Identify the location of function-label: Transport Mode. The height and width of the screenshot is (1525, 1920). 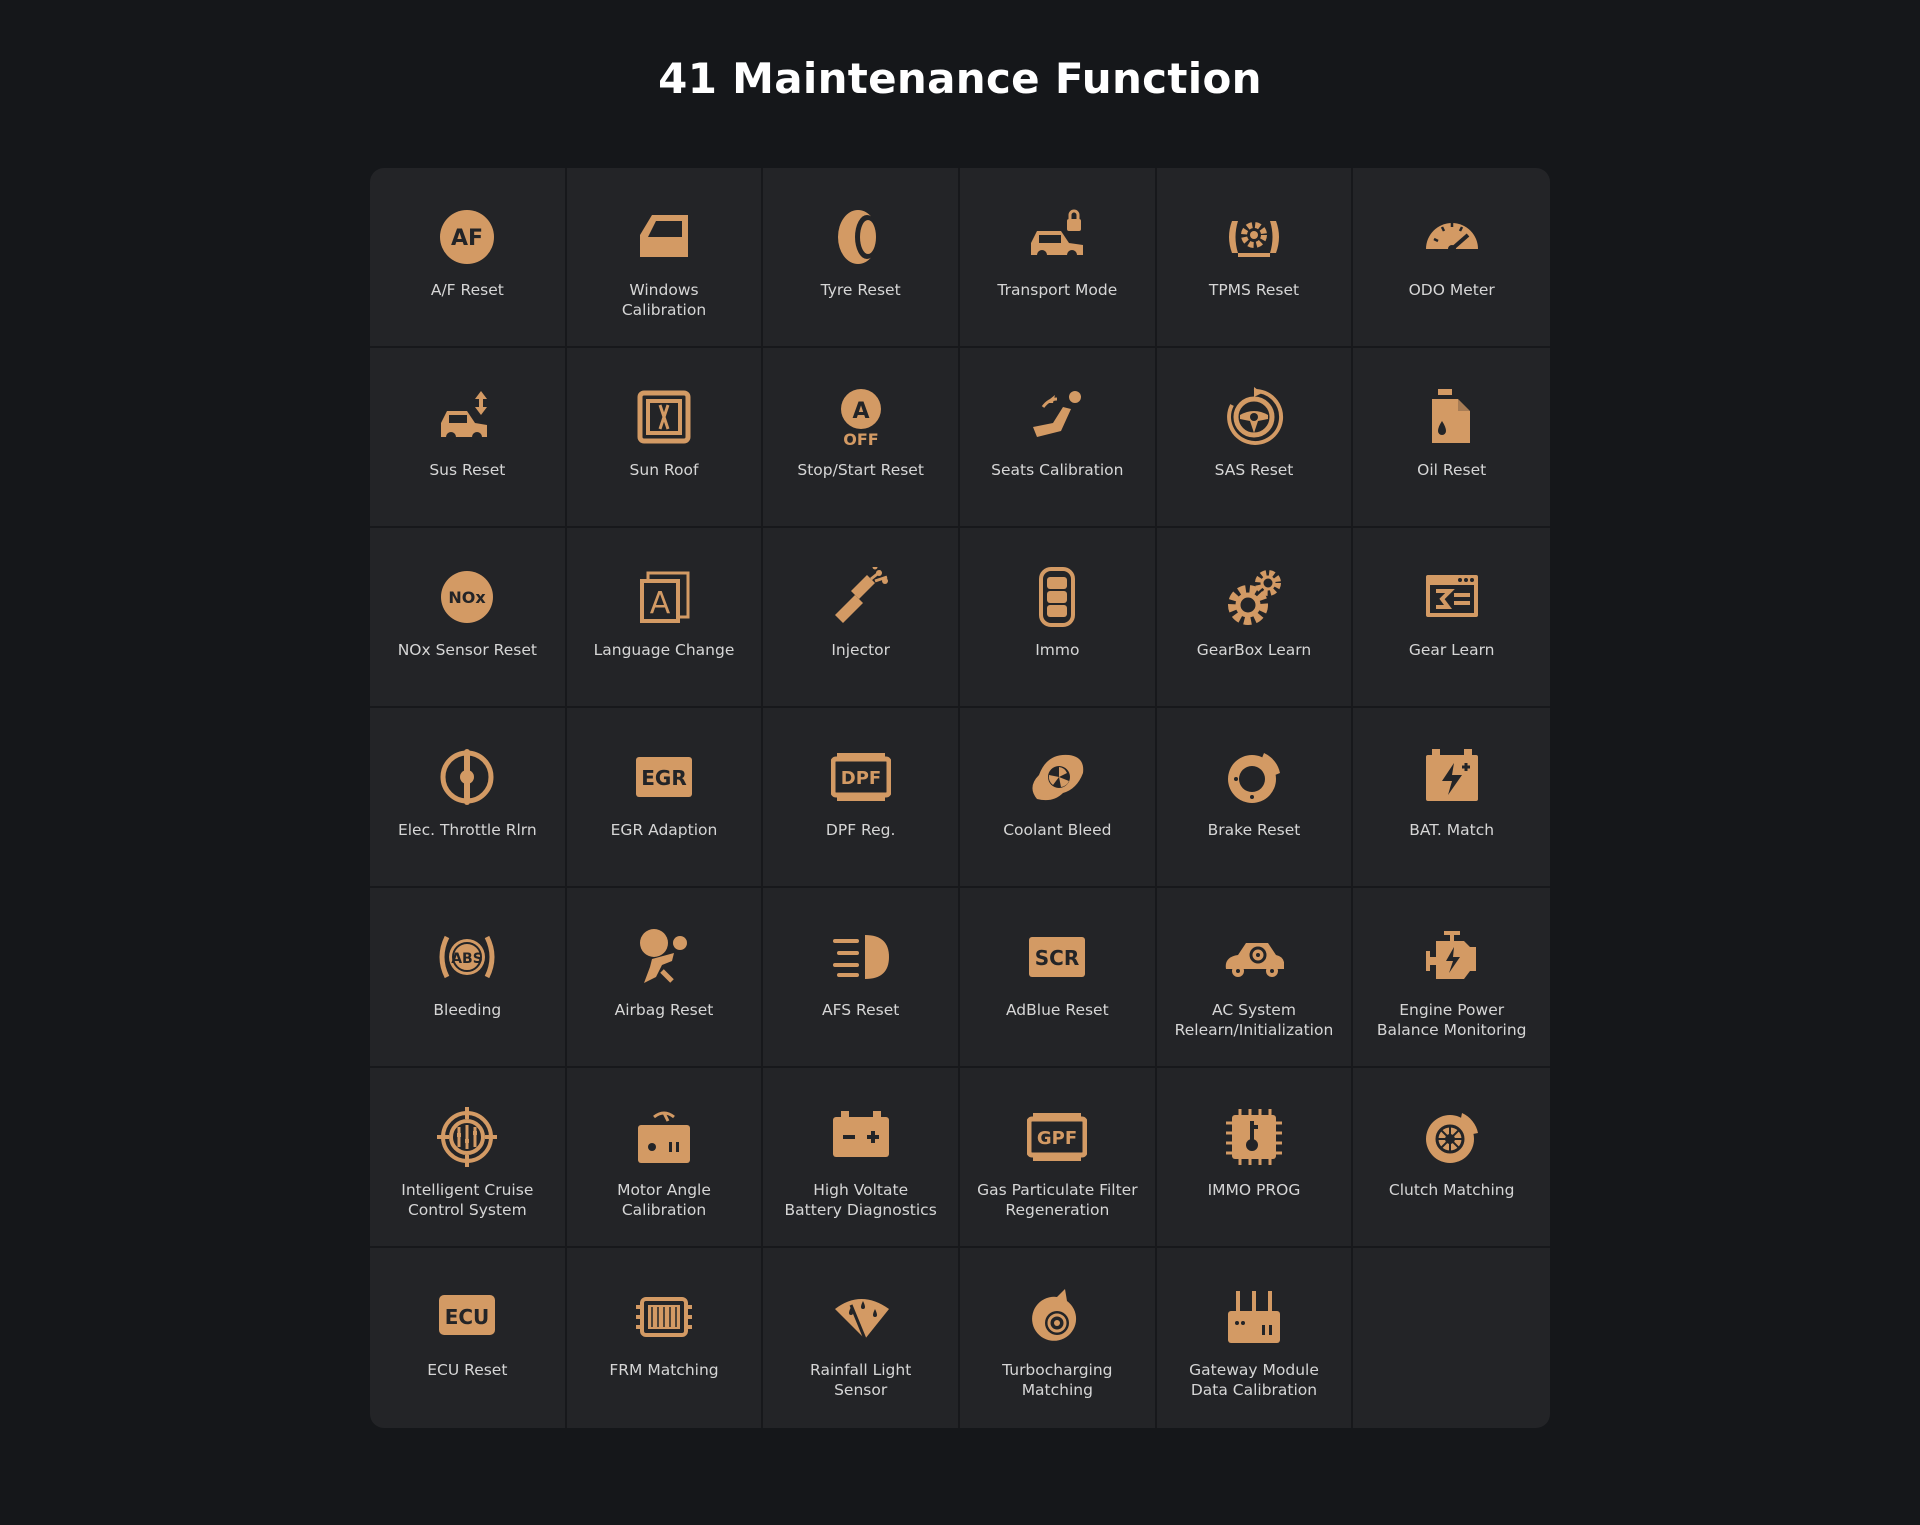
(1057, 290).